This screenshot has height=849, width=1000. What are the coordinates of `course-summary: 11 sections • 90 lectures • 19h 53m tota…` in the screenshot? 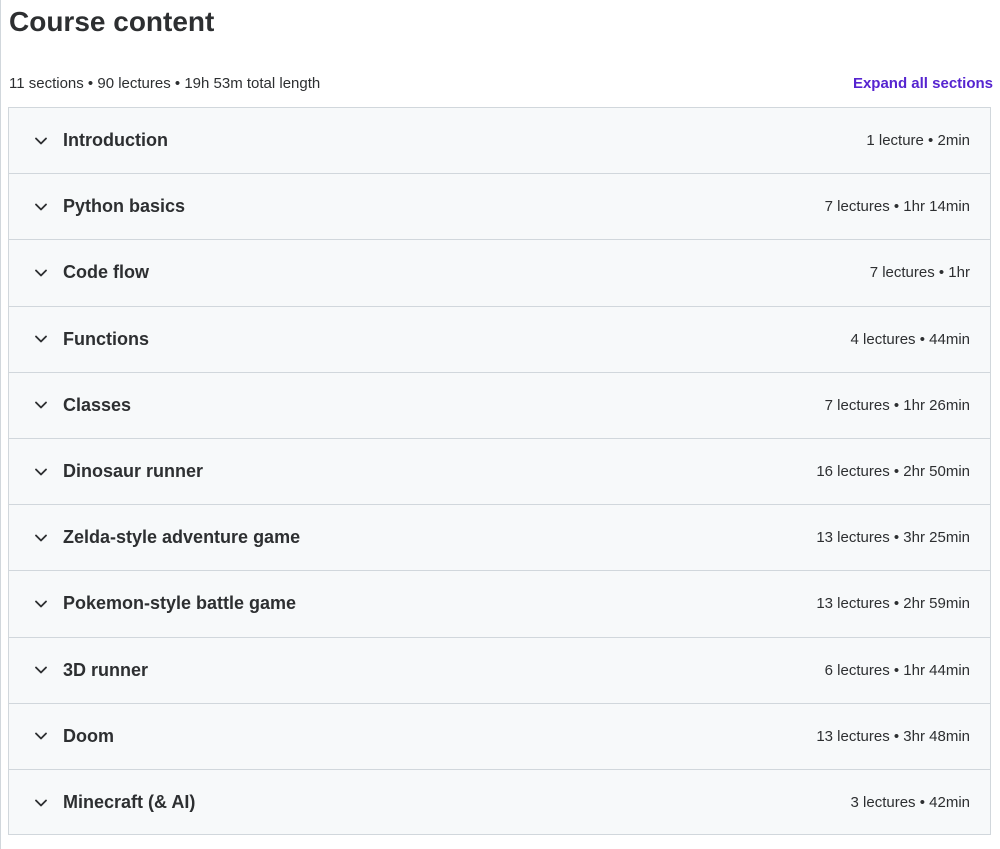 It's located at (165, 83).